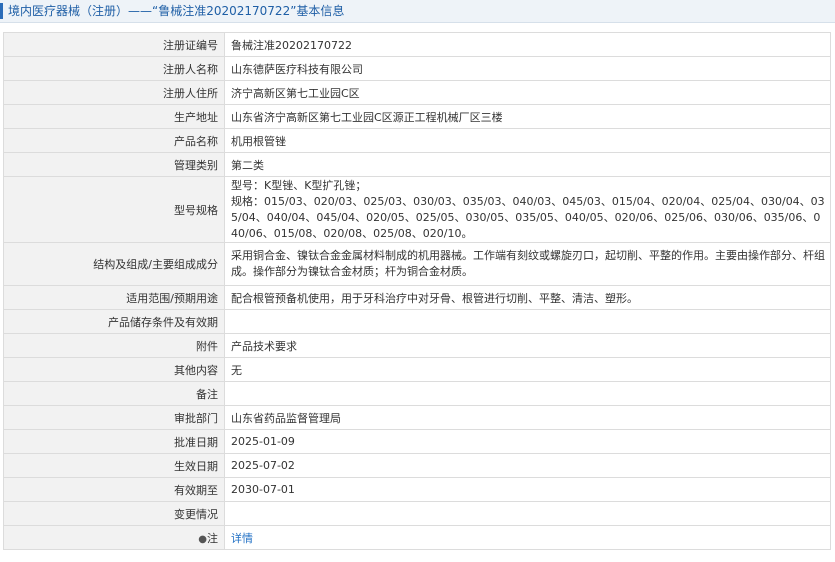  I want to click on table-row: 生效日期 2025-07-02, so click(417, 465).